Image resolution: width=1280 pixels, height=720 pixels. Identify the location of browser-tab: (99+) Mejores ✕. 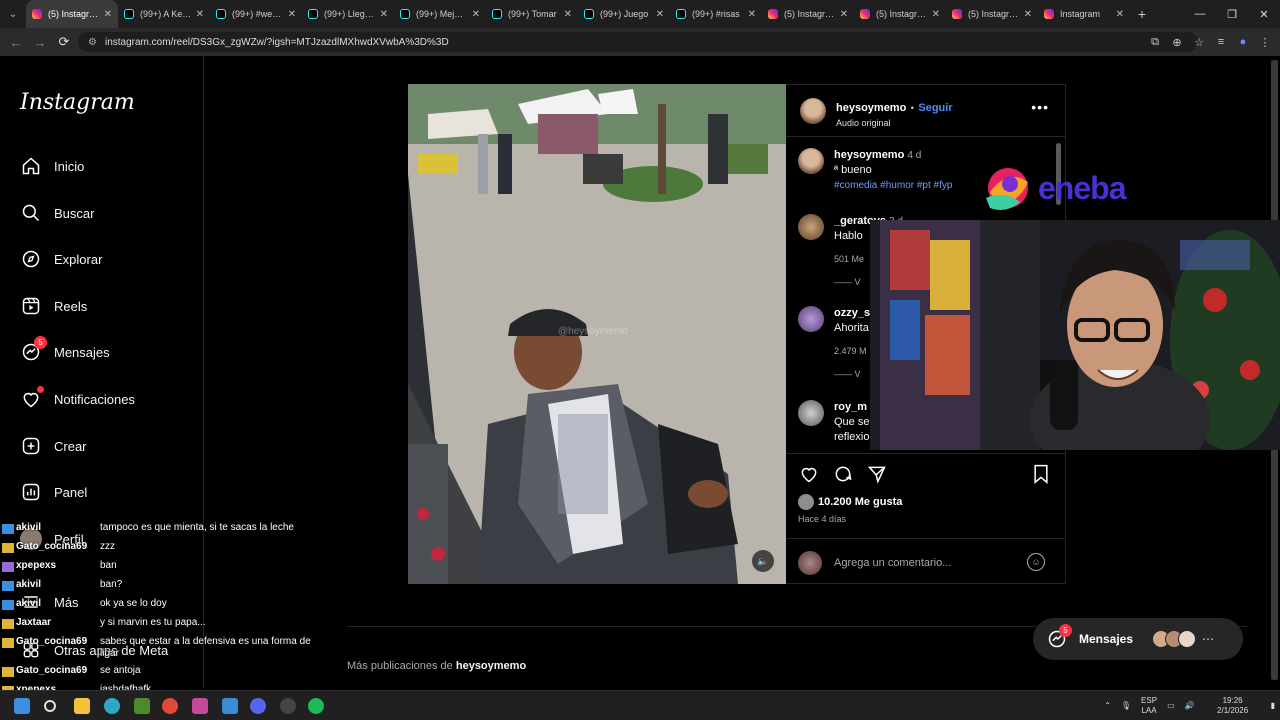
(440, 14).